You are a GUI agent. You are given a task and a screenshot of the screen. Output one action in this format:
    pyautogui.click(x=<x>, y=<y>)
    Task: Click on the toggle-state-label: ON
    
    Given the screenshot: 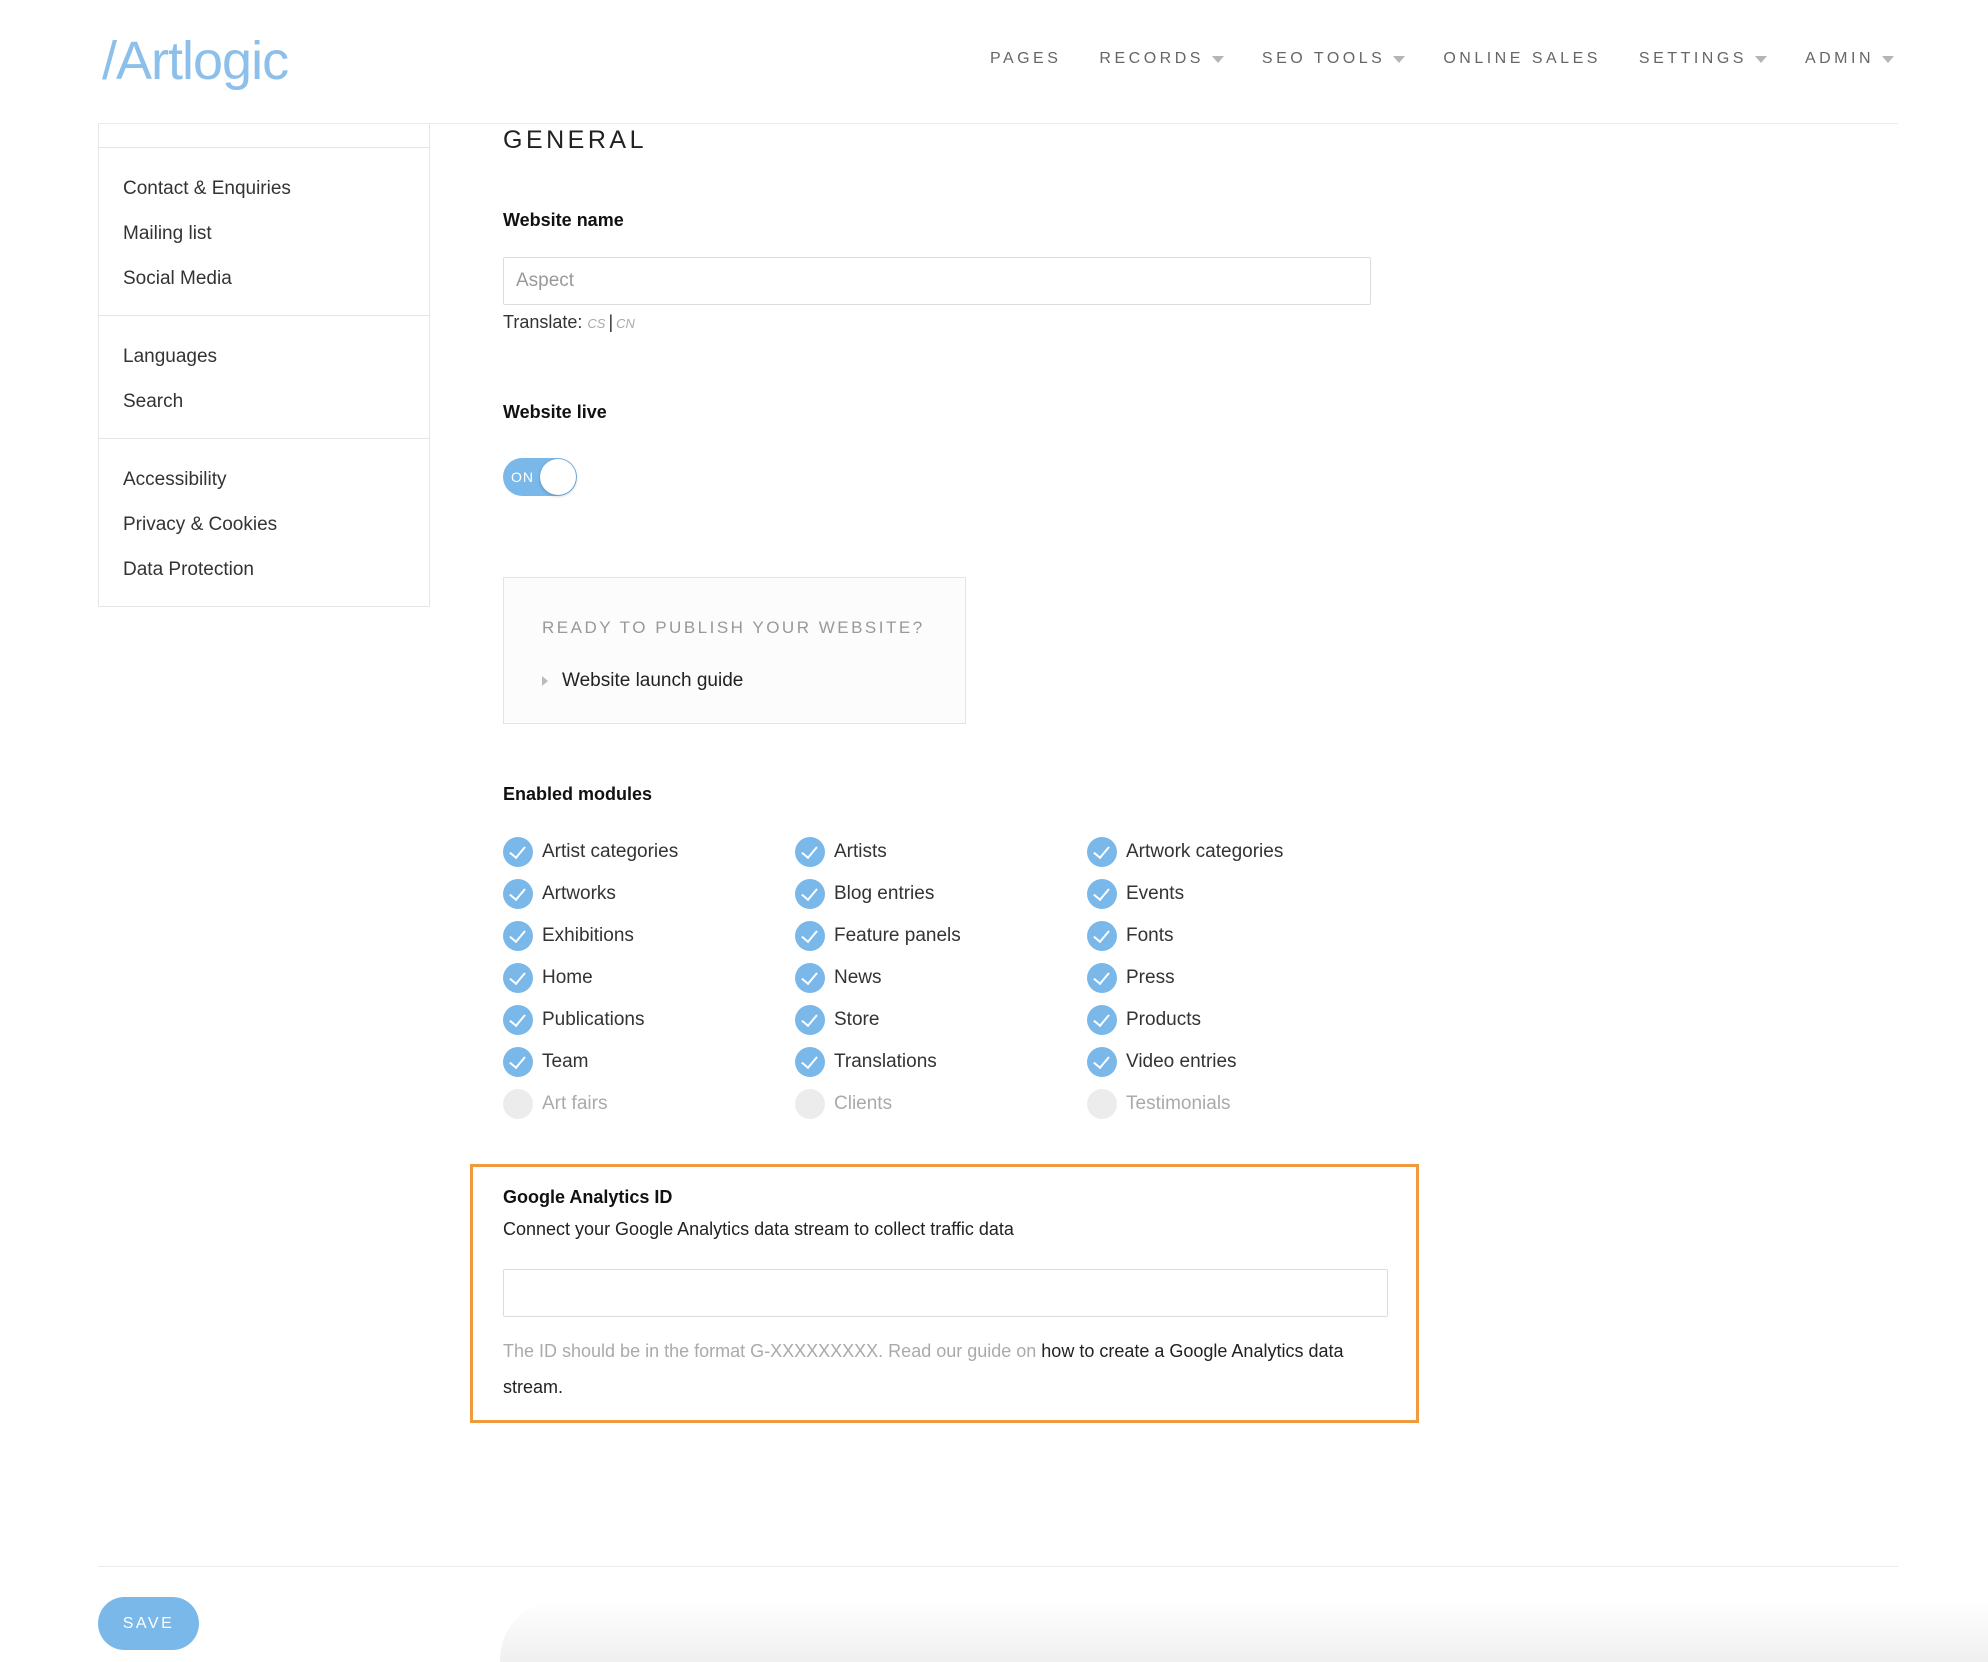 What is the action you would take?
    pyautogui.click(x=522, y=477)
    